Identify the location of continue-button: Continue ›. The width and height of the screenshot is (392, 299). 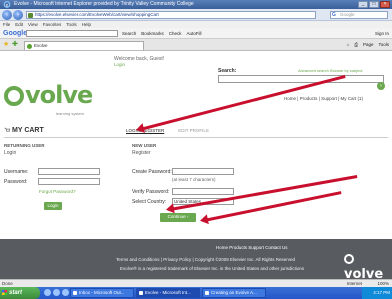
(178, 217).